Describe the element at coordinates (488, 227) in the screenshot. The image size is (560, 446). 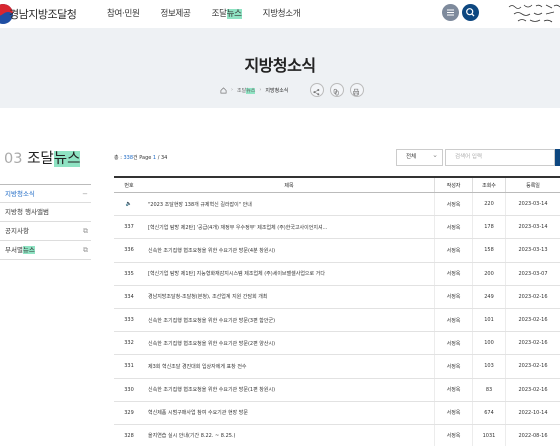
I see `row-views: 178` at that location.